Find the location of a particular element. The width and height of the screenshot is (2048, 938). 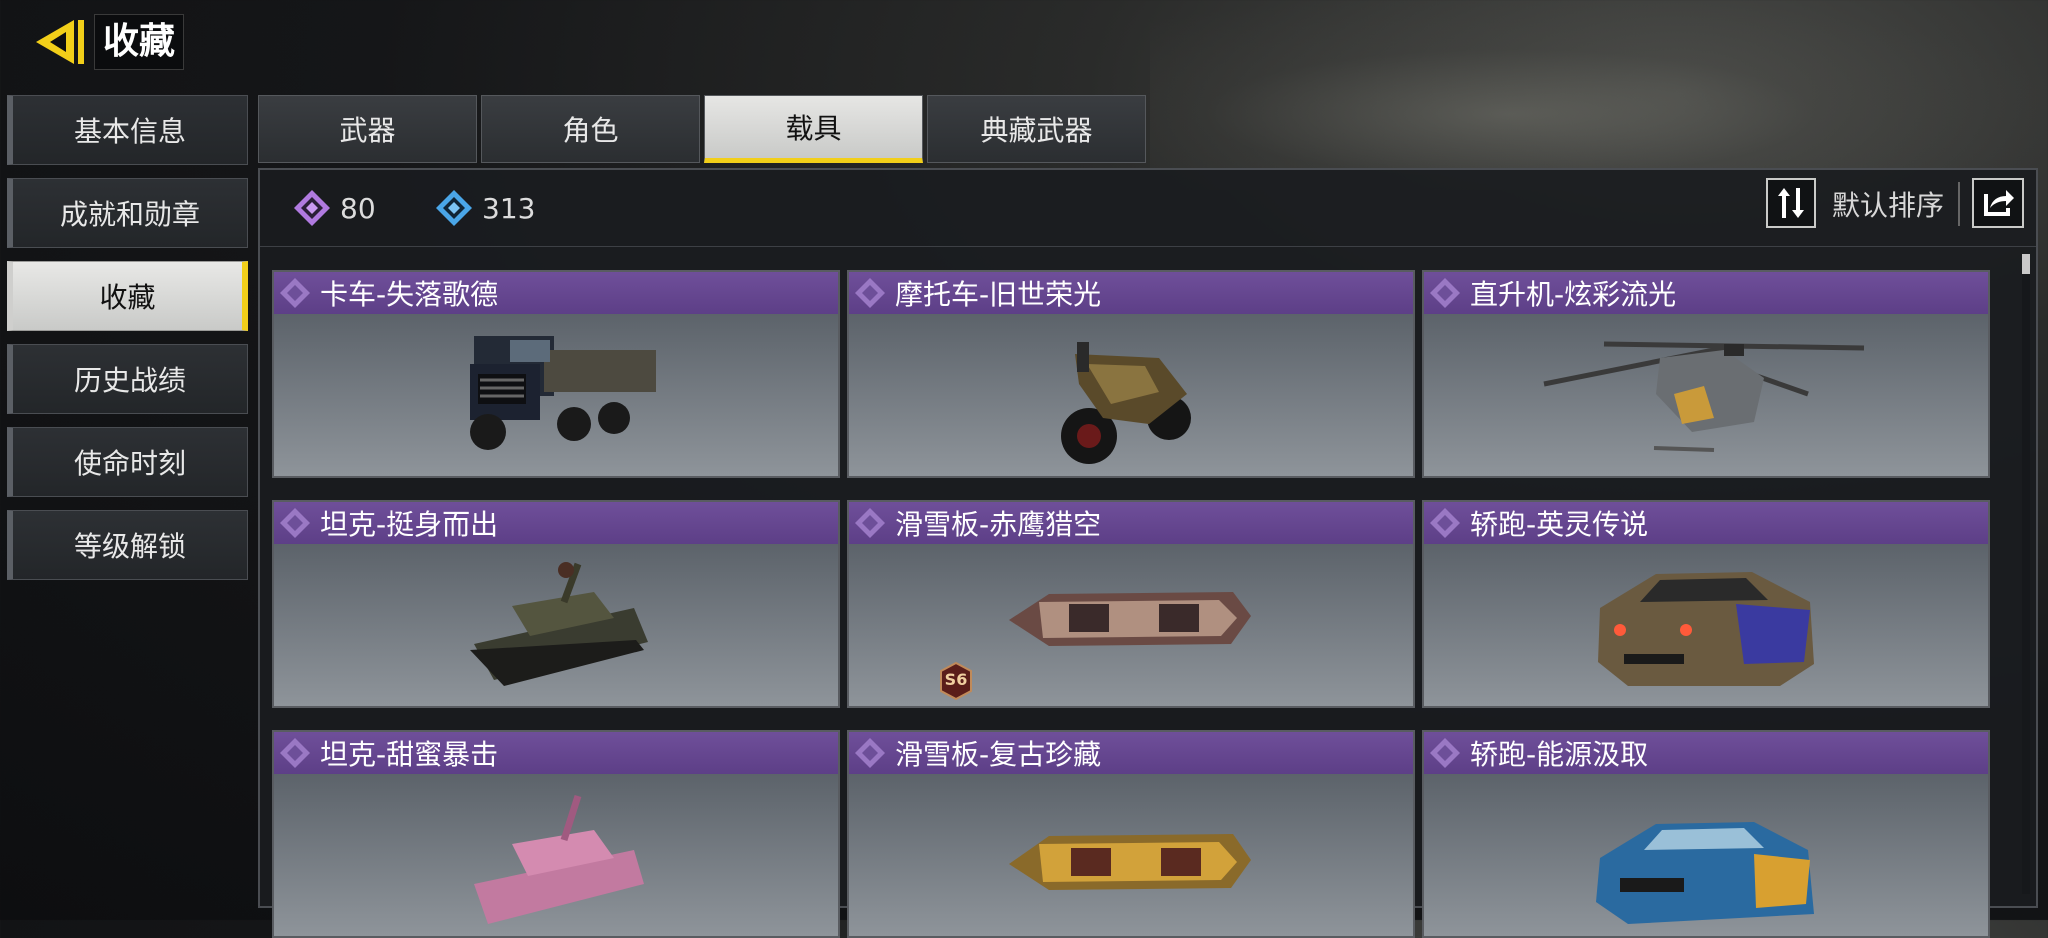

share-icon is located at coordinates (1999, 203).